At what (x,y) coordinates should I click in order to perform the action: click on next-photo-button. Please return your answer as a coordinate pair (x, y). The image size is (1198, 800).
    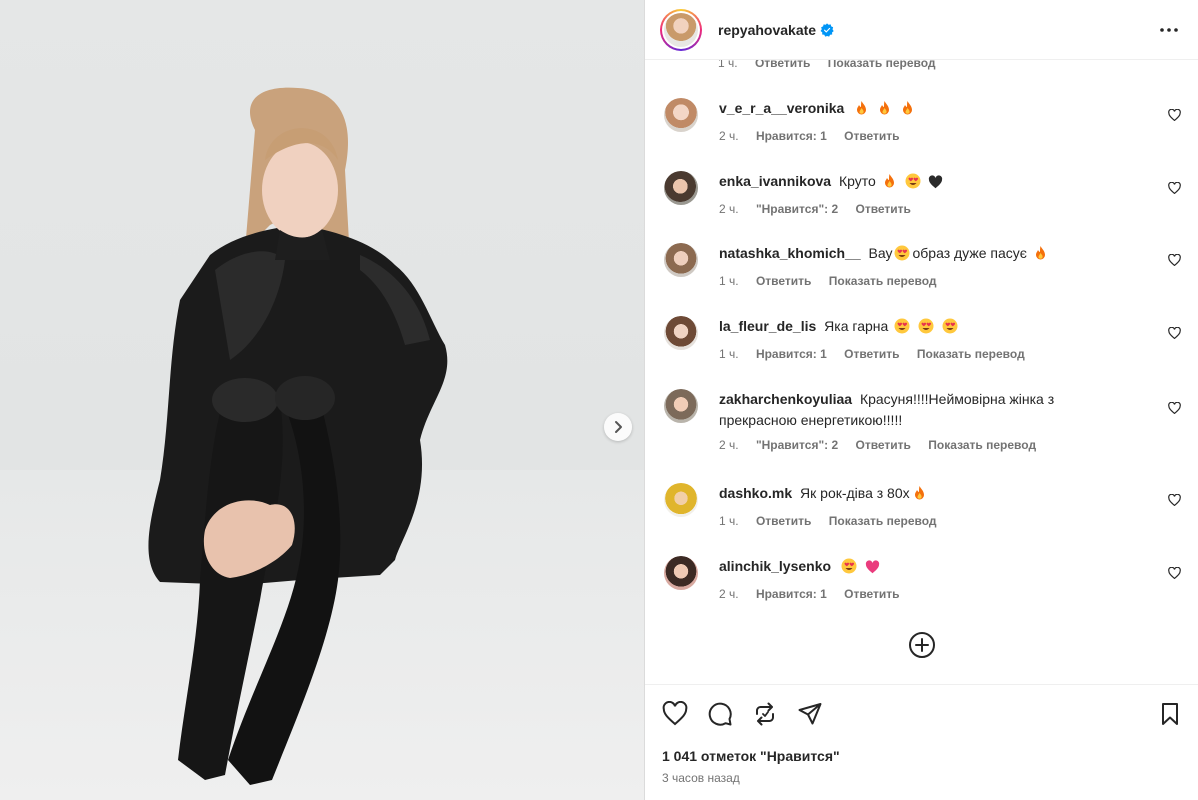
    Looking at the image, I should click on (618, 427).